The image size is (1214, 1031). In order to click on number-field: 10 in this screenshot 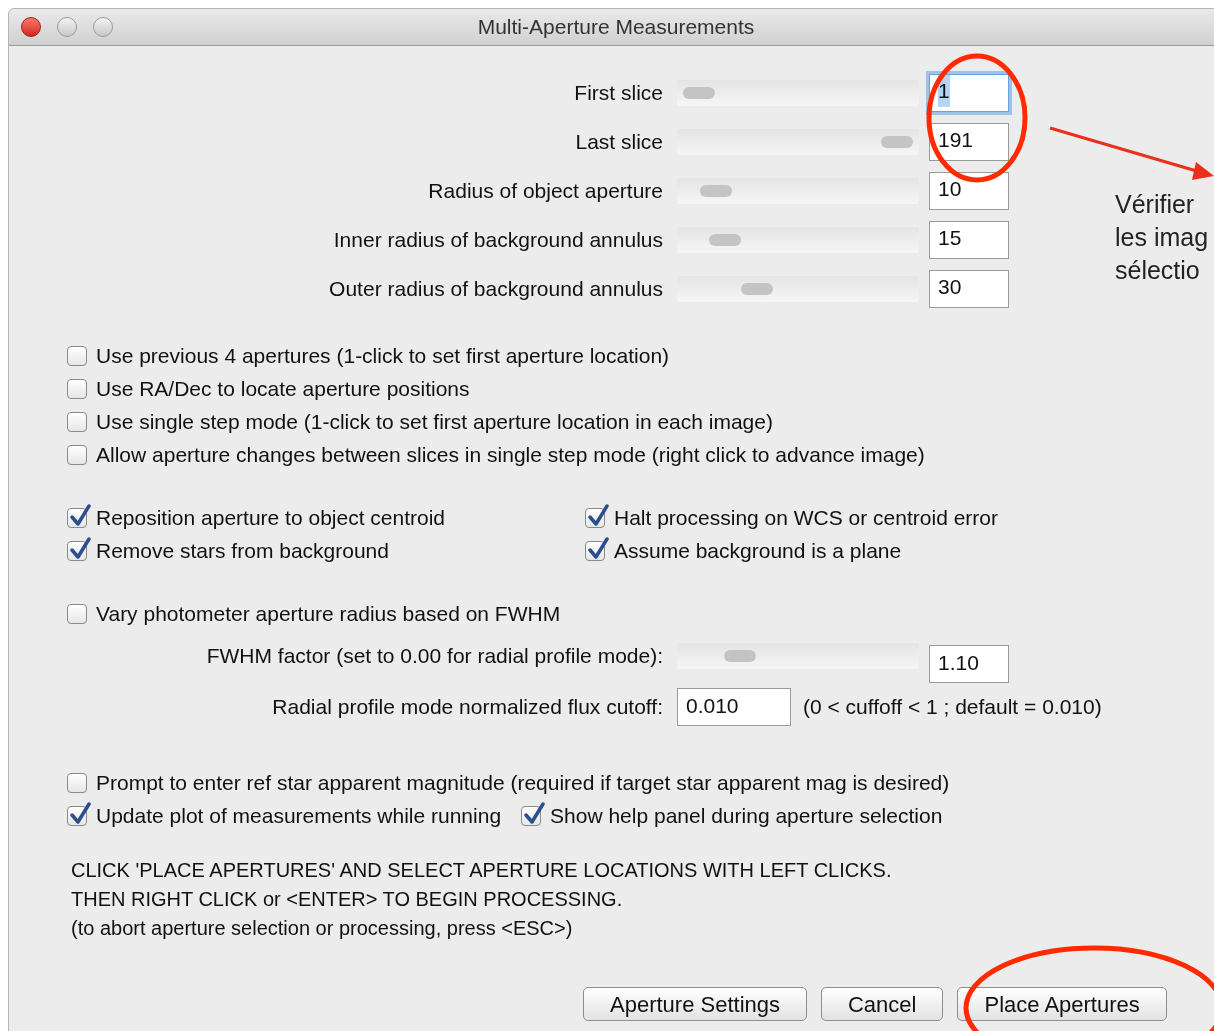, I will do `click(969, 190)`.